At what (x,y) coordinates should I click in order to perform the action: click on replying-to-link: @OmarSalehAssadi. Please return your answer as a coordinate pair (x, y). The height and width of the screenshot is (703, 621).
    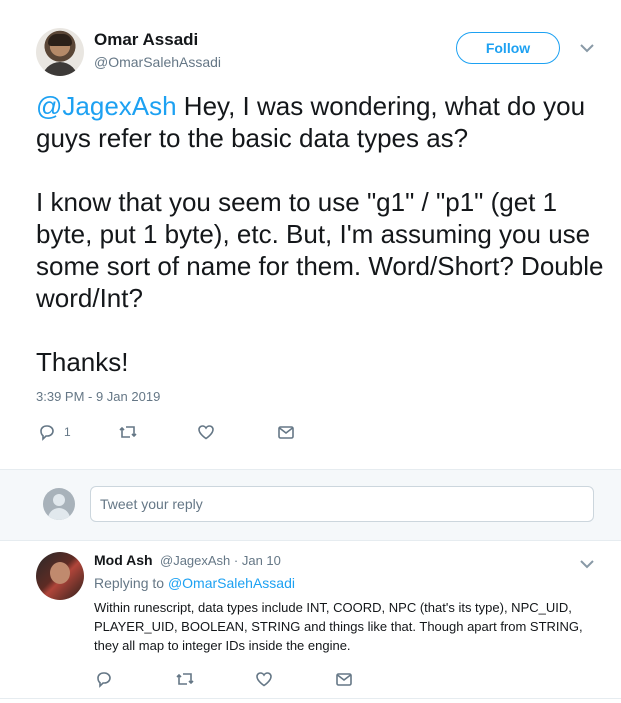
    Looking at the image, I should click on (231, 583).